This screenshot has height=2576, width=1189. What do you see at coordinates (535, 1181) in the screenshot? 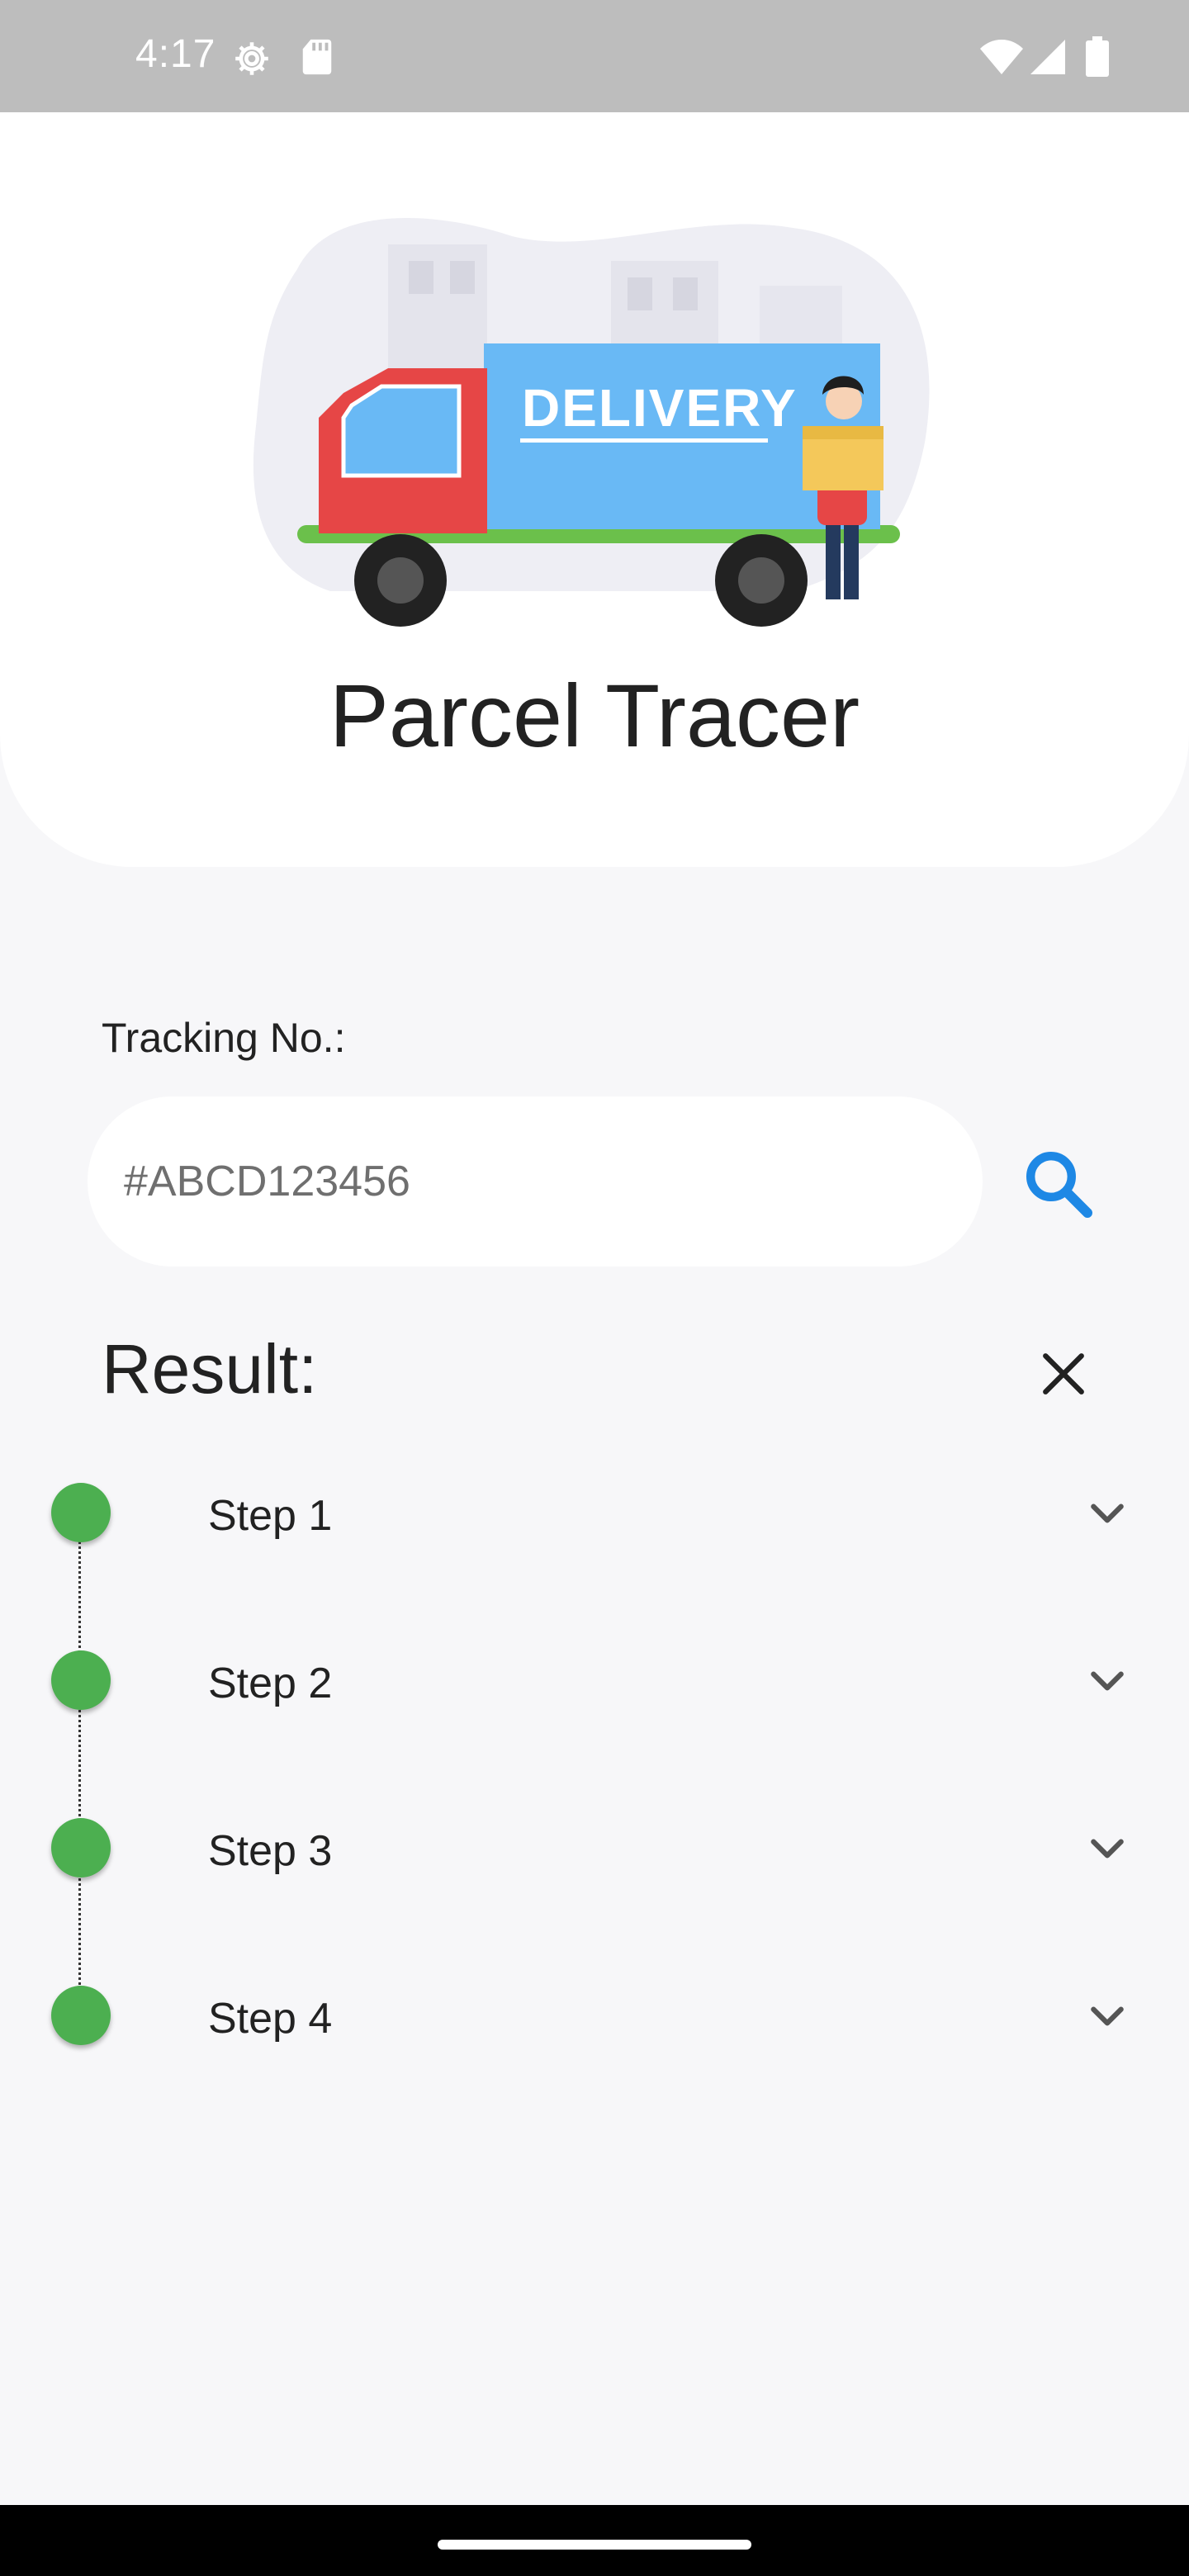
I see `tracking-number-input` at bounding box center [535, 1181].